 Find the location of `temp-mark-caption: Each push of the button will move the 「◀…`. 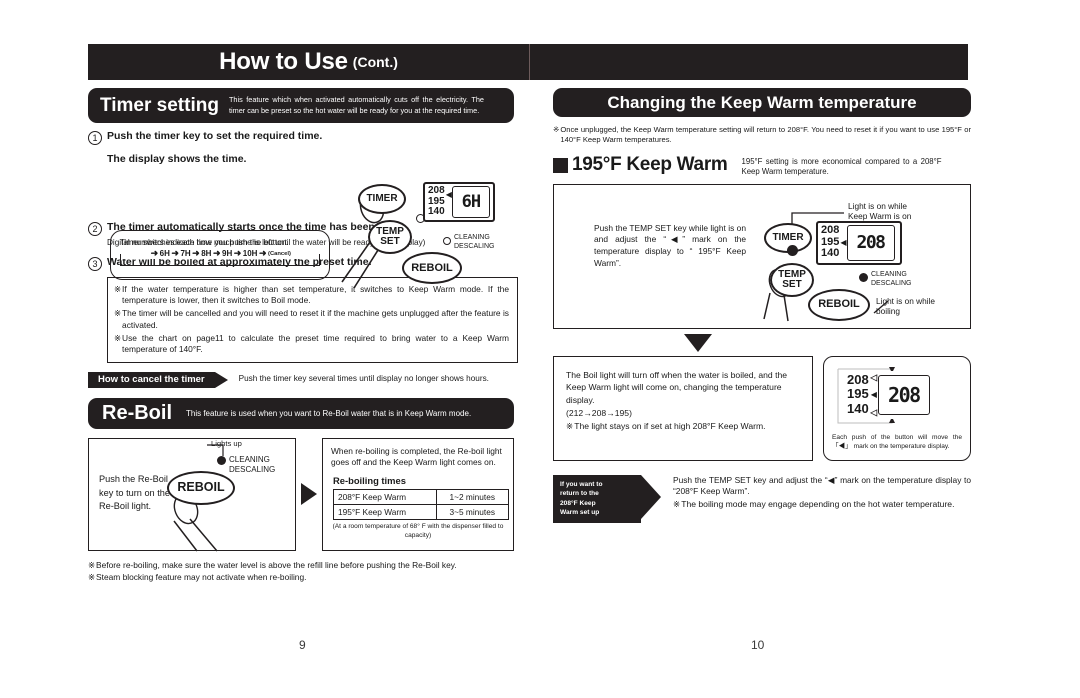

temp-mark-caption: Each push of the button will move the 「◀… is located at coordinates (897, 441).